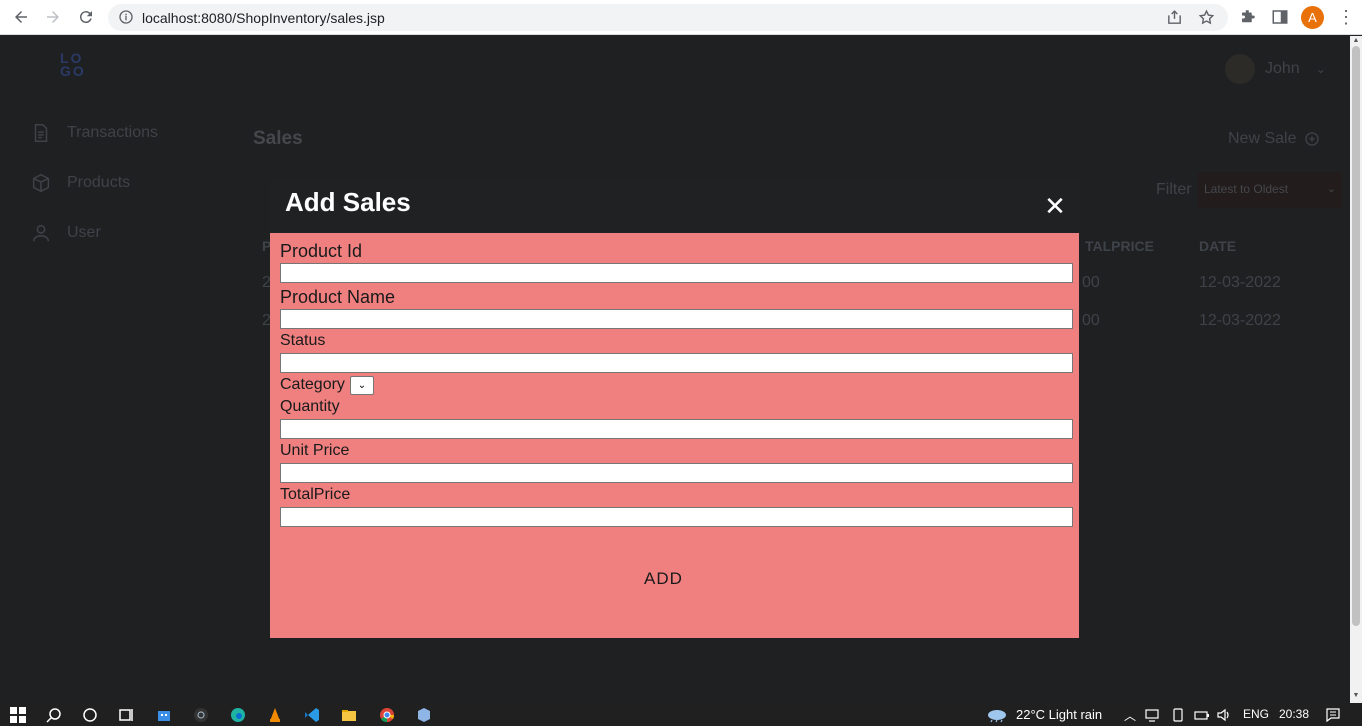 The height and width of the screenshot is (726, 1362). What do you see at coordinates (303, 340) in the screenshot?
I see `status-label: Status` at bounding box center [303, 340].